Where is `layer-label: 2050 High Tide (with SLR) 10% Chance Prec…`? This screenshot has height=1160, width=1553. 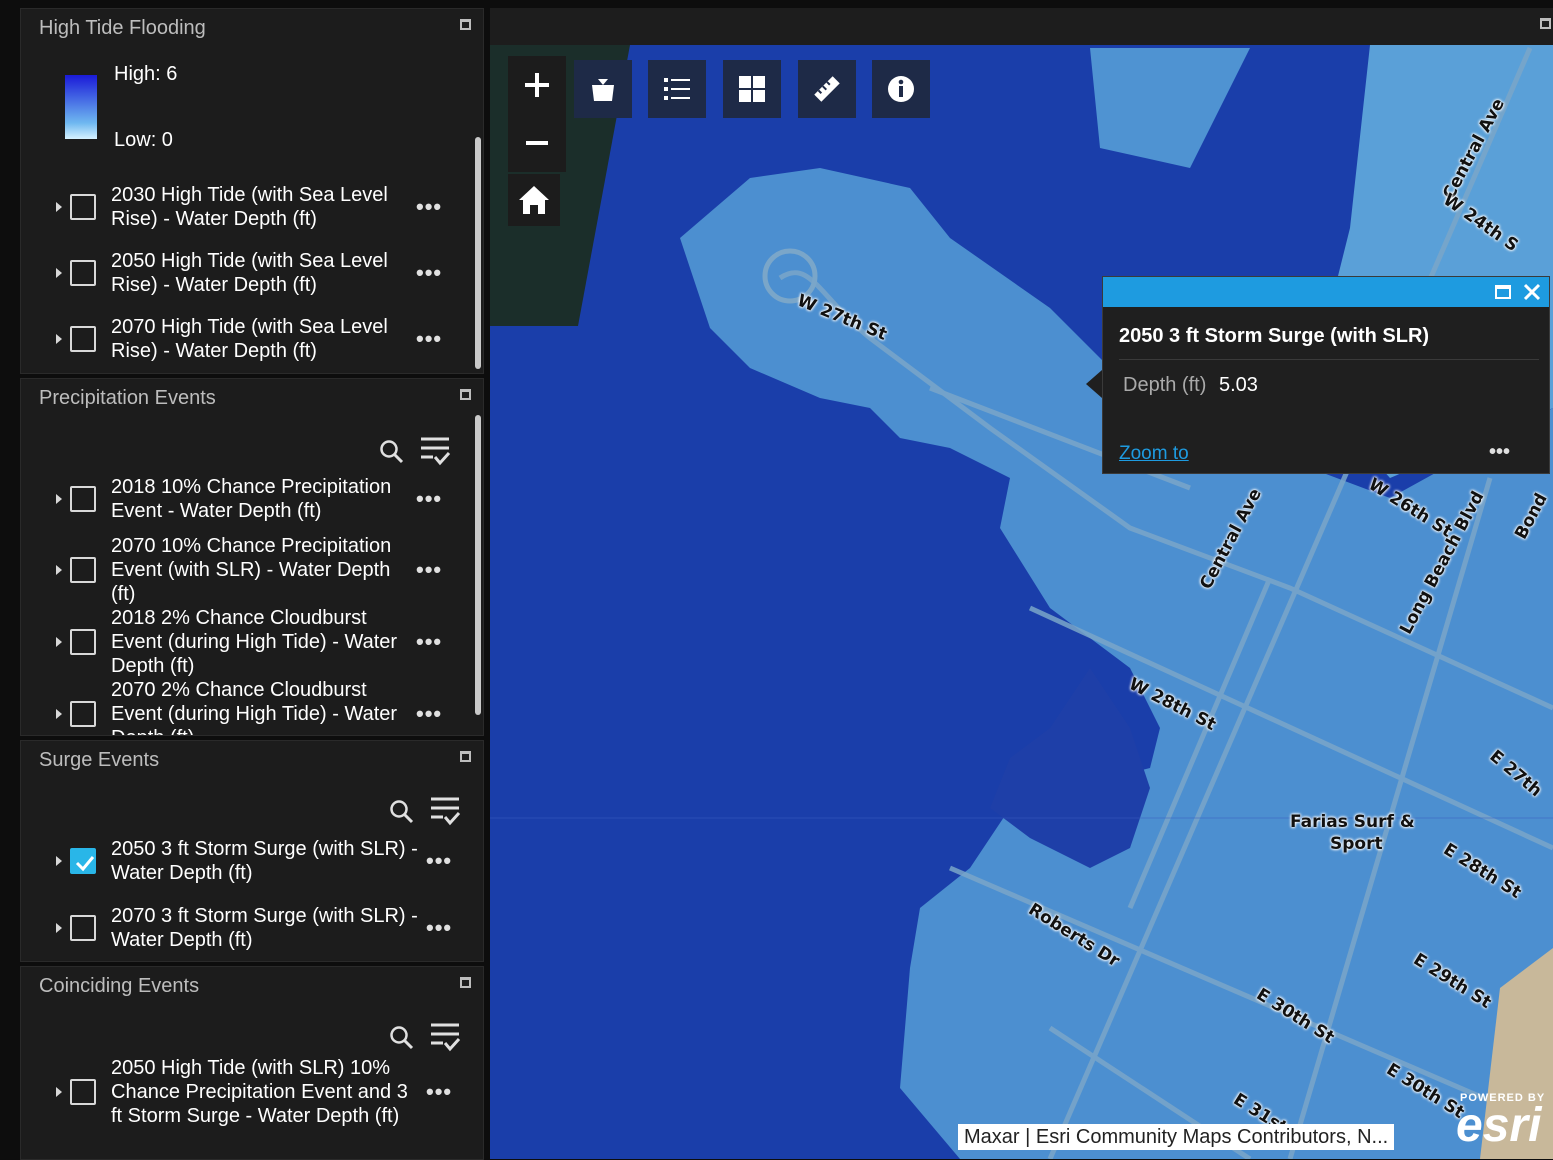 layer-label: 2050 High Tide (with SLR) 10% Chance Prec… is located at coordinates (259, 1092).